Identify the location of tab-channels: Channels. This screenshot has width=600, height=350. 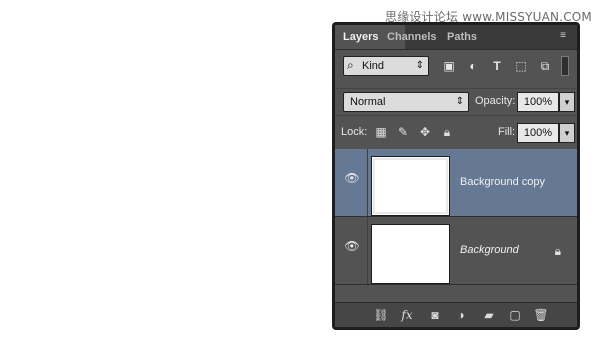
(412, 37).